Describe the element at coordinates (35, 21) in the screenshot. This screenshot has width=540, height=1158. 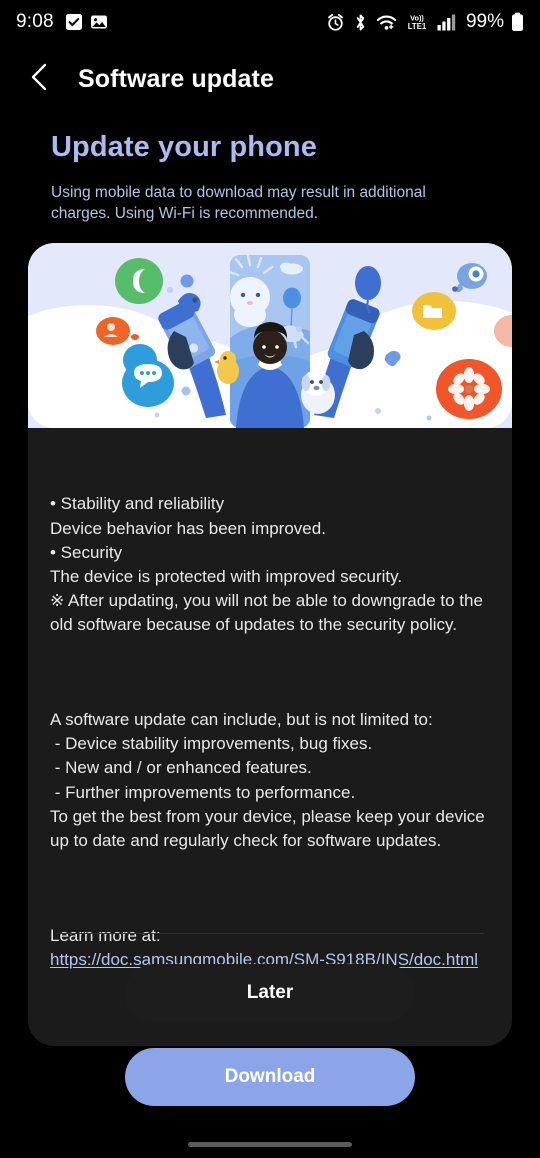
I see `status-bar-clock: 9:08` at that location.